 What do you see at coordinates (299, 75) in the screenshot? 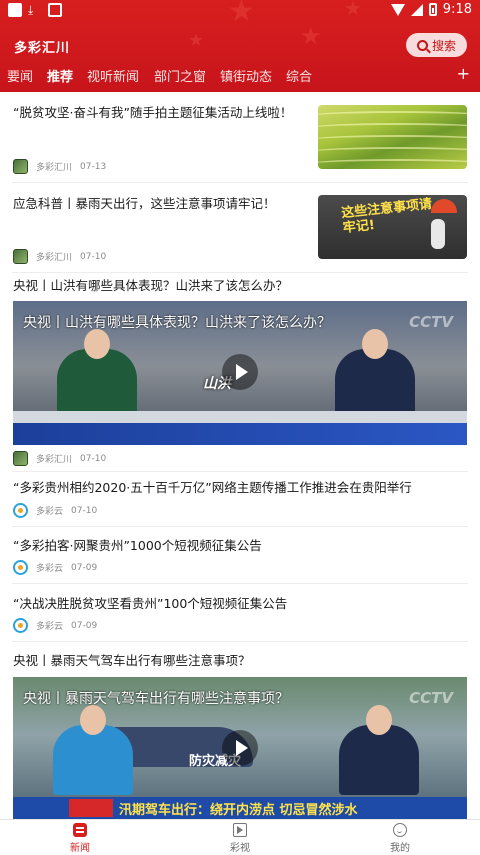
I see `tab-zonghe: 综合` at bounding box center [299, 75].